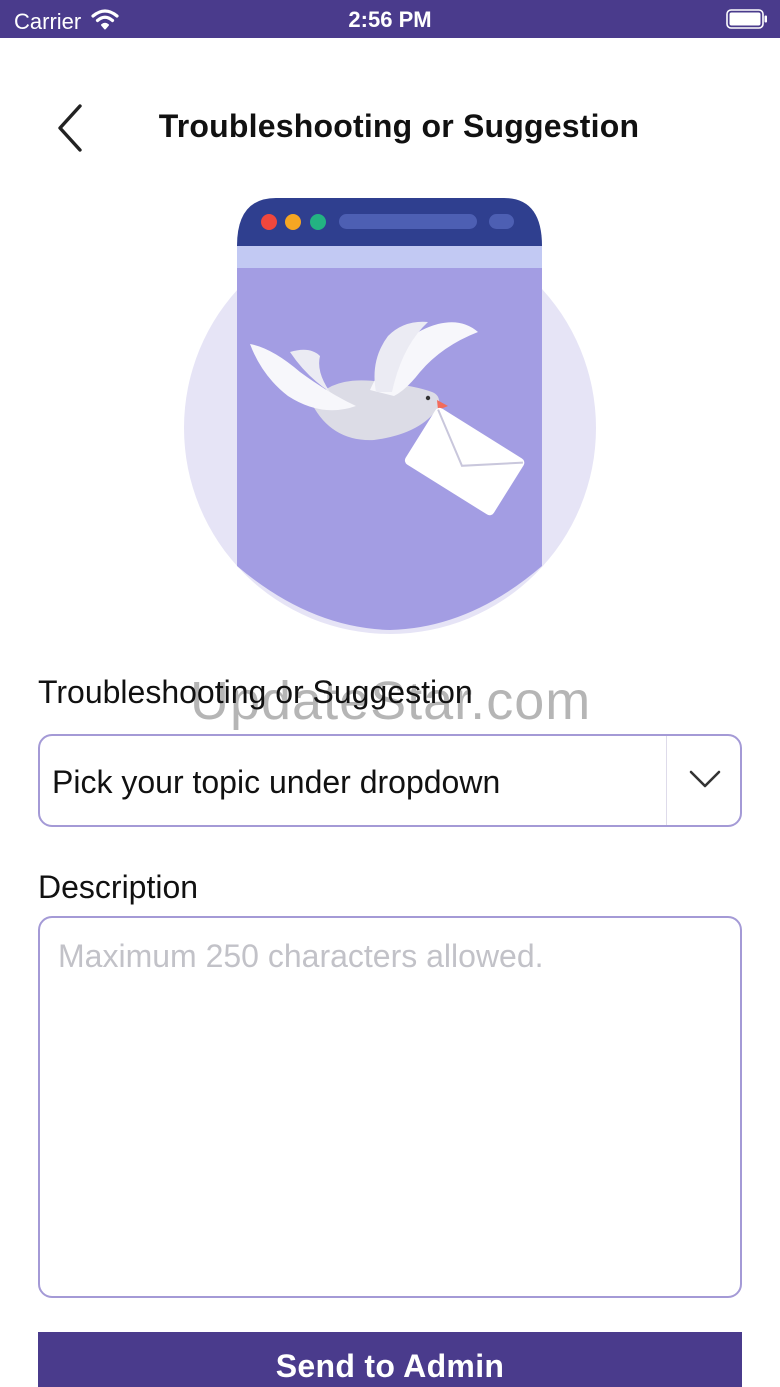 Image resolution: width=780 pixels, height=1387 pixels. I want to click on battery-icon, so click(747, 19).